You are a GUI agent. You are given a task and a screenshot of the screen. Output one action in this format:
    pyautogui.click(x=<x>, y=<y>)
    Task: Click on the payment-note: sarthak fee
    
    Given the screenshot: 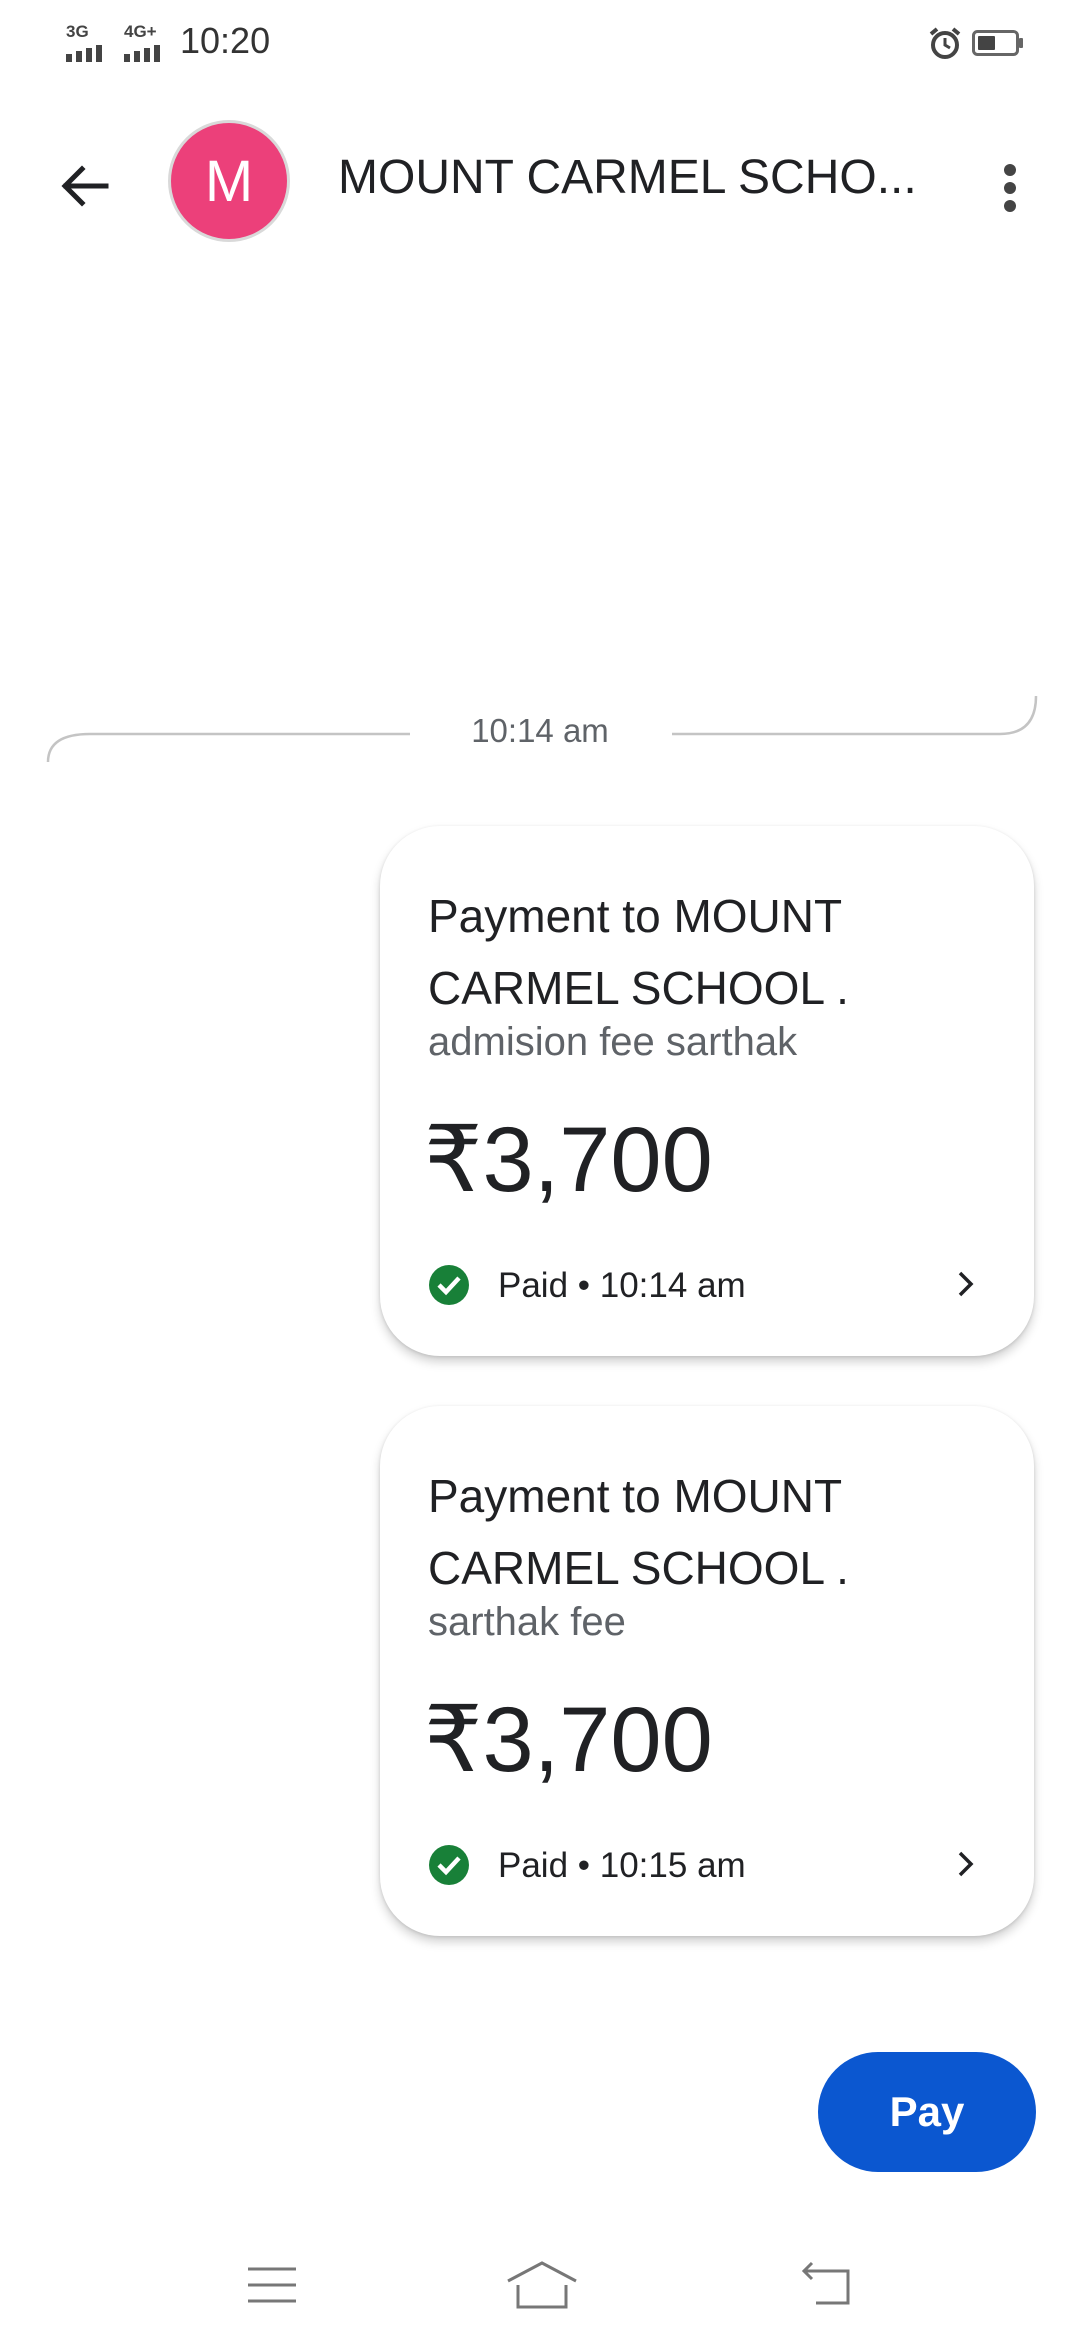 What is the action you would take?
    pyautogui.click(x=527, y=1622)
    